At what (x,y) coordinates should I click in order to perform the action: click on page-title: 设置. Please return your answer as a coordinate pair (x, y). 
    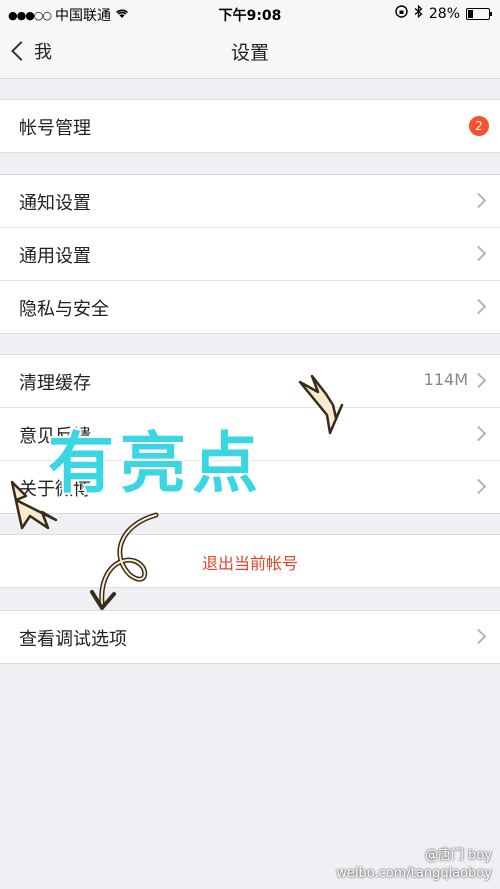
    Looking at the image, I should click on (249, 53).